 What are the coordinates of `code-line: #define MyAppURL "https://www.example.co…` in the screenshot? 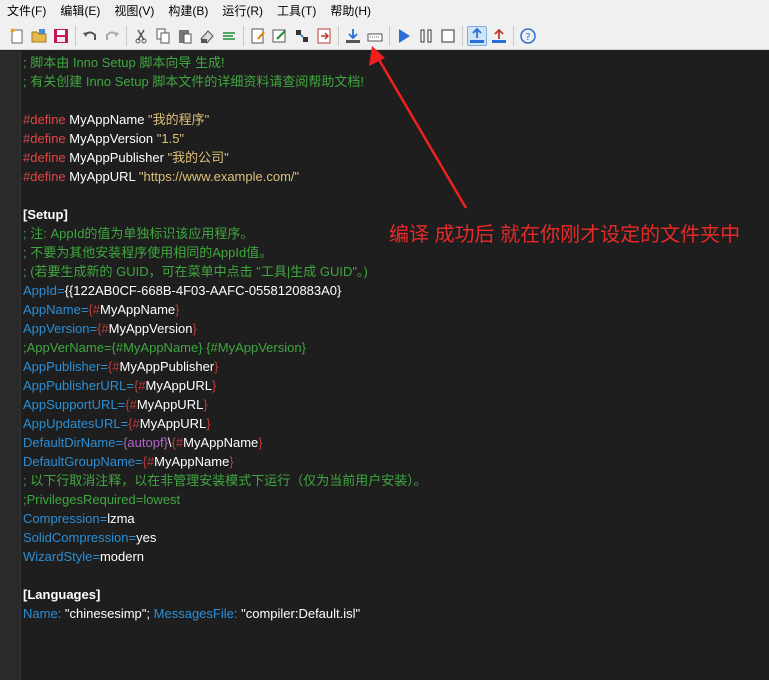 It's located at (396, 176).